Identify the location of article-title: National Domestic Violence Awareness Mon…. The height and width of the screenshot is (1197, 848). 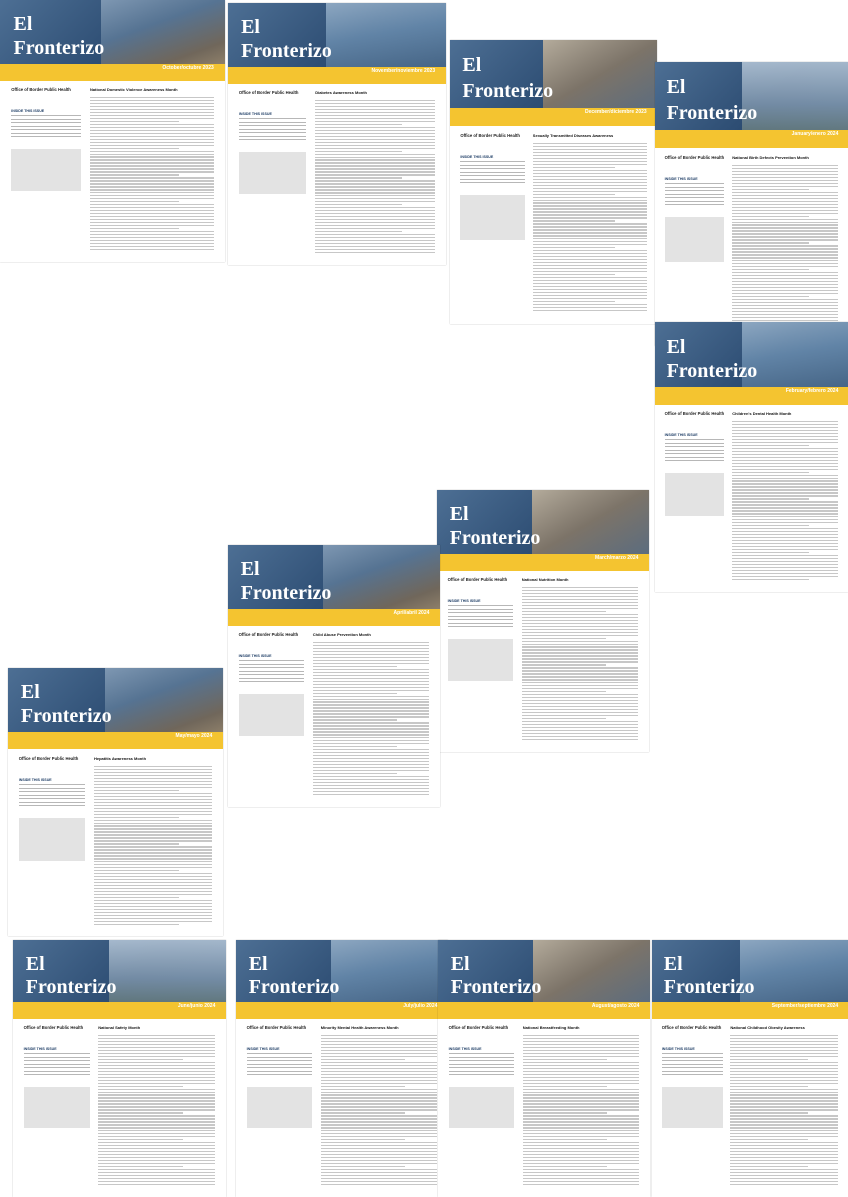
(134, 89).